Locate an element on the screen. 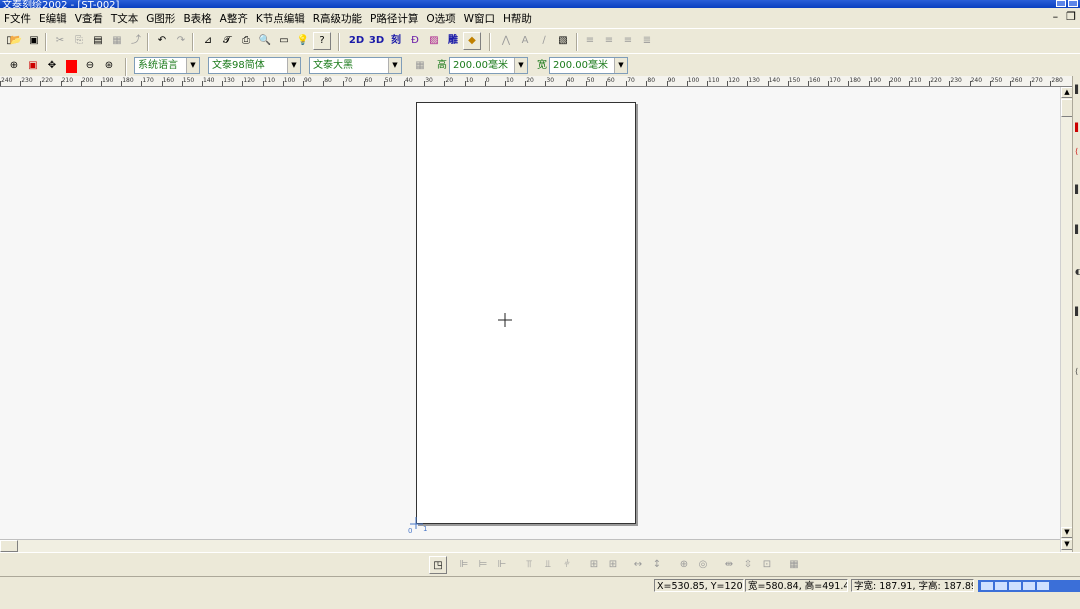 Image resolution: width=1080 pixels, height=609 pixels. page-boundary is located at coordinates (526, 313).